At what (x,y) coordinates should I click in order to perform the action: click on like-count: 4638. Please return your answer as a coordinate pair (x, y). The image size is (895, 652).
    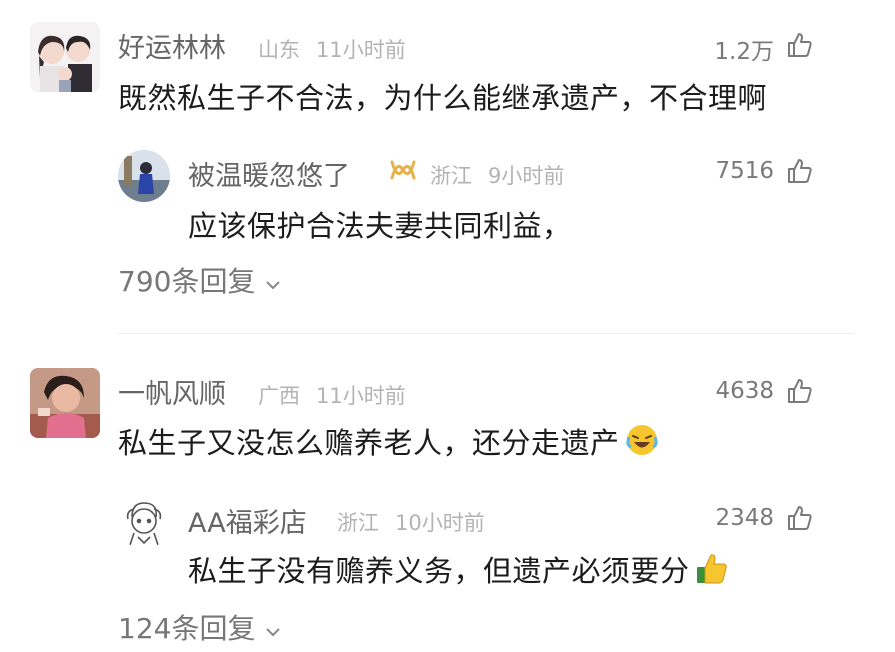
    Looking at the image, I should click on (744, 391).